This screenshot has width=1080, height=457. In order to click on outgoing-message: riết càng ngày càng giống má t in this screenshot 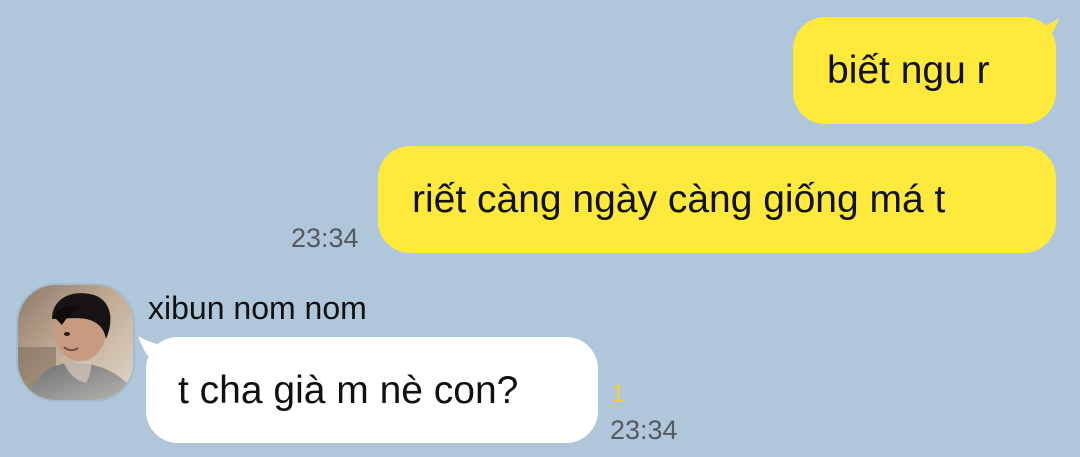, I will do `click(717, 199)`.